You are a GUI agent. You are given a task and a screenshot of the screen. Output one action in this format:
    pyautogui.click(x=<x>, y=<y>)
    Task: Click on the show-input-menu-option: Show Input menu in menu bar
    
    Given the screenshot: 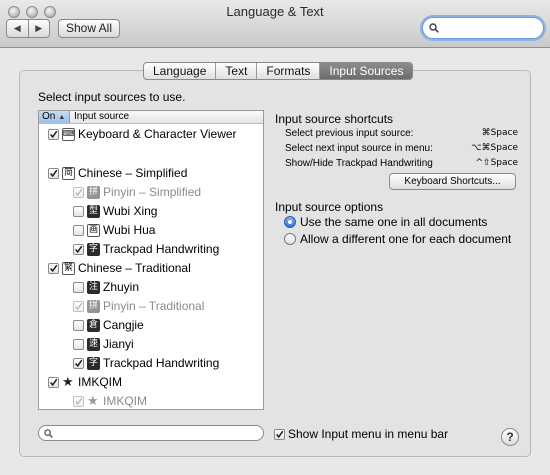 What is the action you would take?
    pyautogui.click(x=361, y=434)
    